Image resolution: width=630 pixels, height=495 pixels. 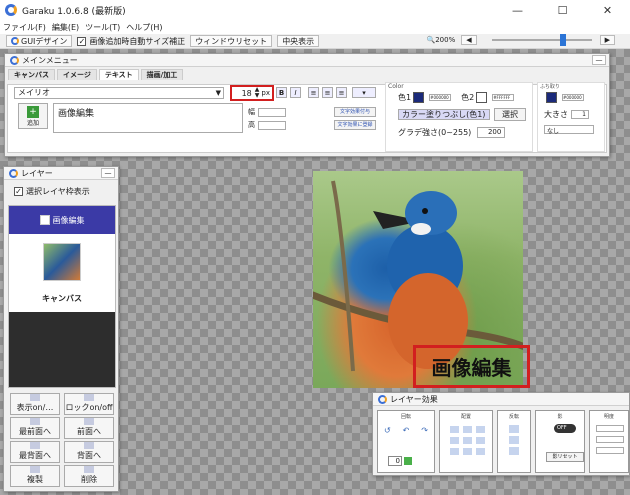 What do you see at coordinates (257, 93) in the screenshot?
I see `spin-arrows-icon: ▲ ▼` at bounding box center [257, 93].